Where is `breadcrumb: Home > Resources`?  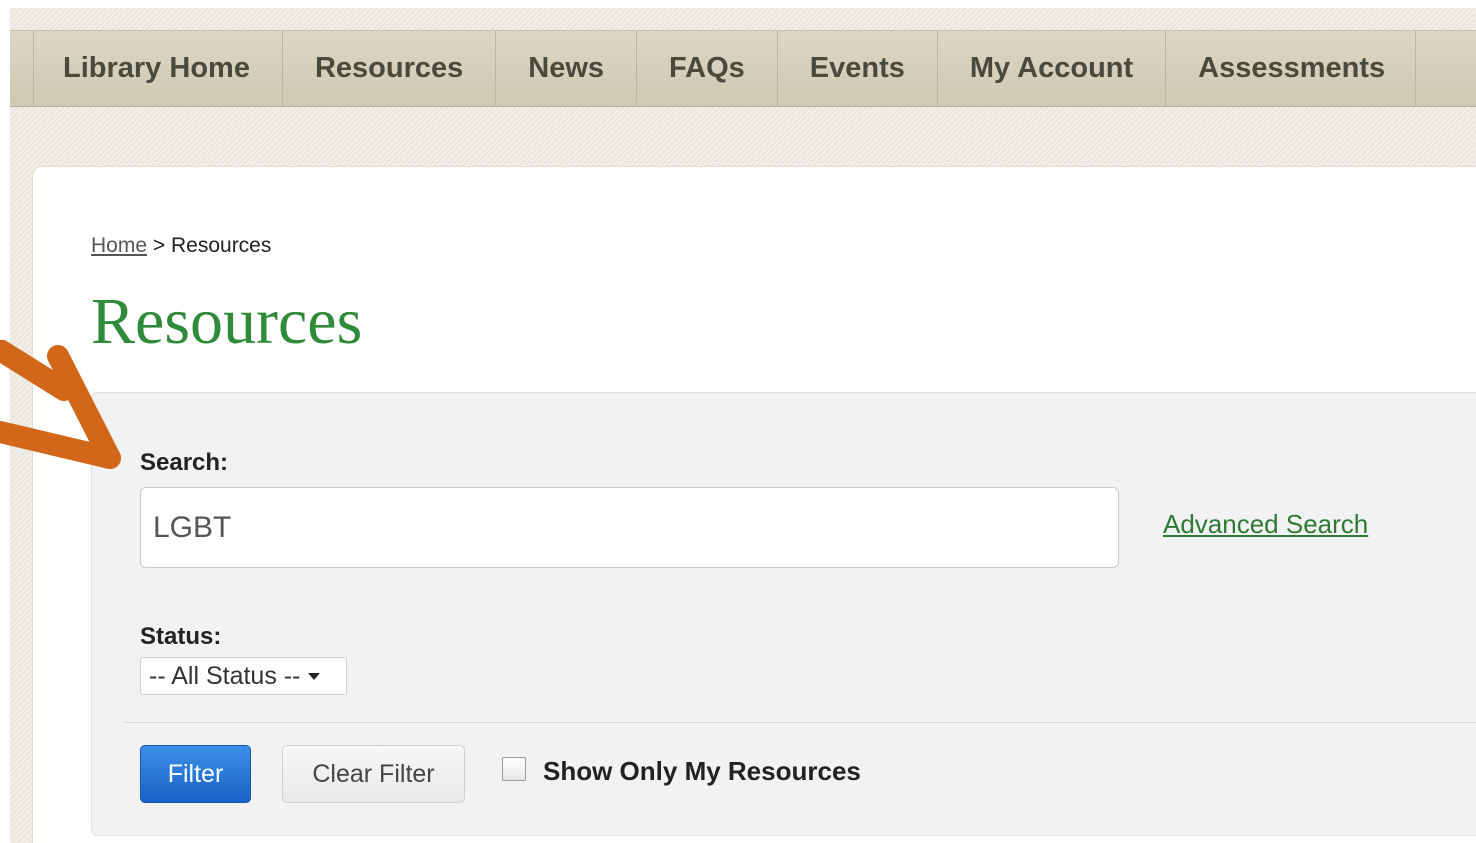 breadcrumb: Home > Resources is located at coordinates (181, 246).